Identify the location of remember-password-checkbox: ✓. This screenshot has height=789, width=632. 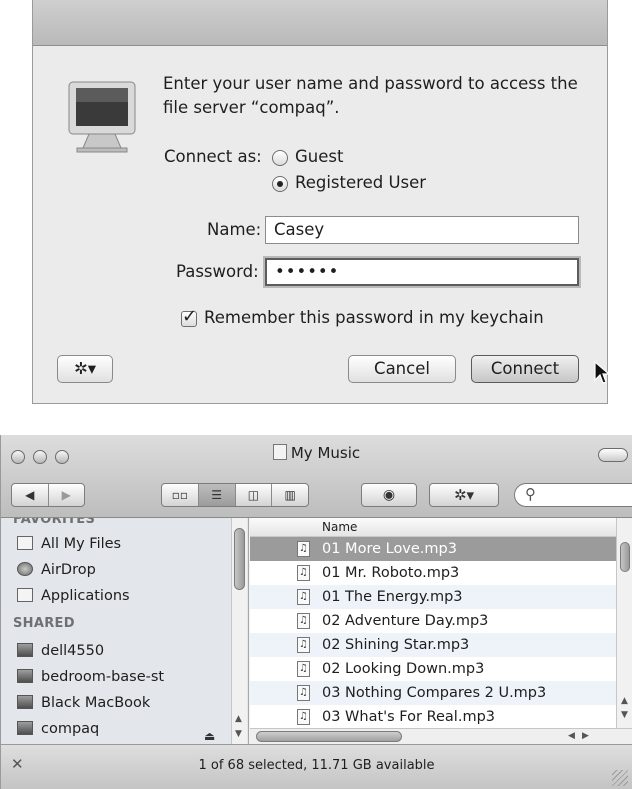
(189, 316).